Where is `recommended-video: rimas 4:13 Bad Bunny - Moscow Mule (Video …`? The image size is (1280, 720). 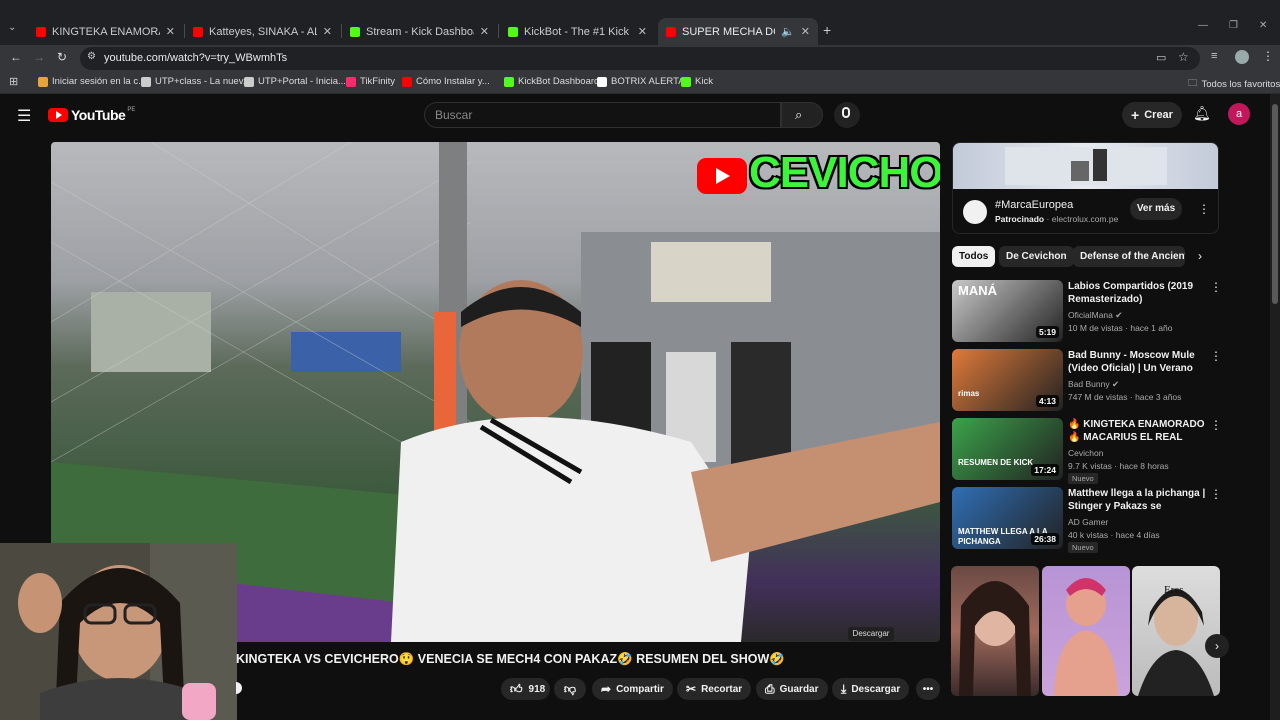
recommended-video: rimas 4:13 Bad Bunny - Moscow Mule (Video … is located at coordinates (1087, 381).